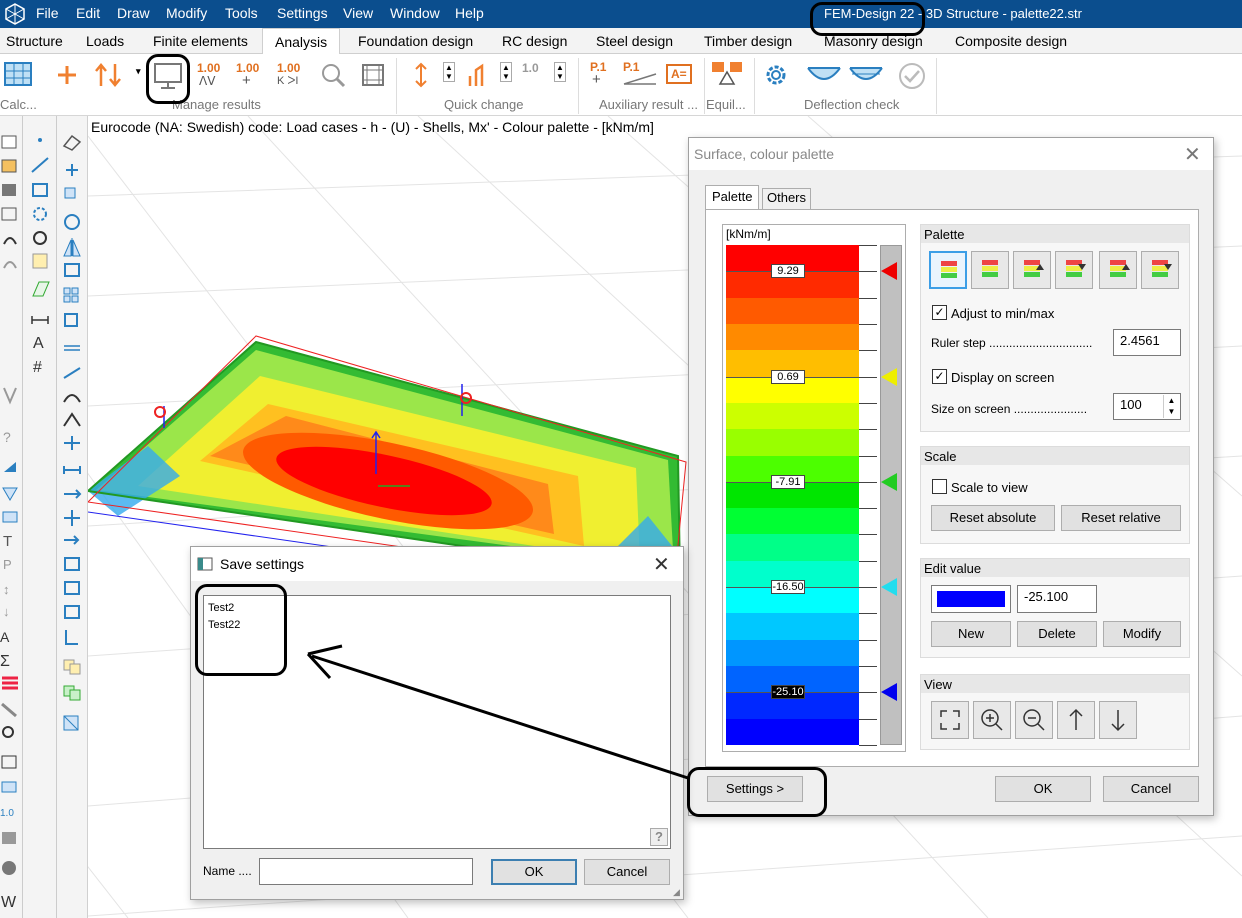  I want to click on menu-window: Window, so click(415, 13).